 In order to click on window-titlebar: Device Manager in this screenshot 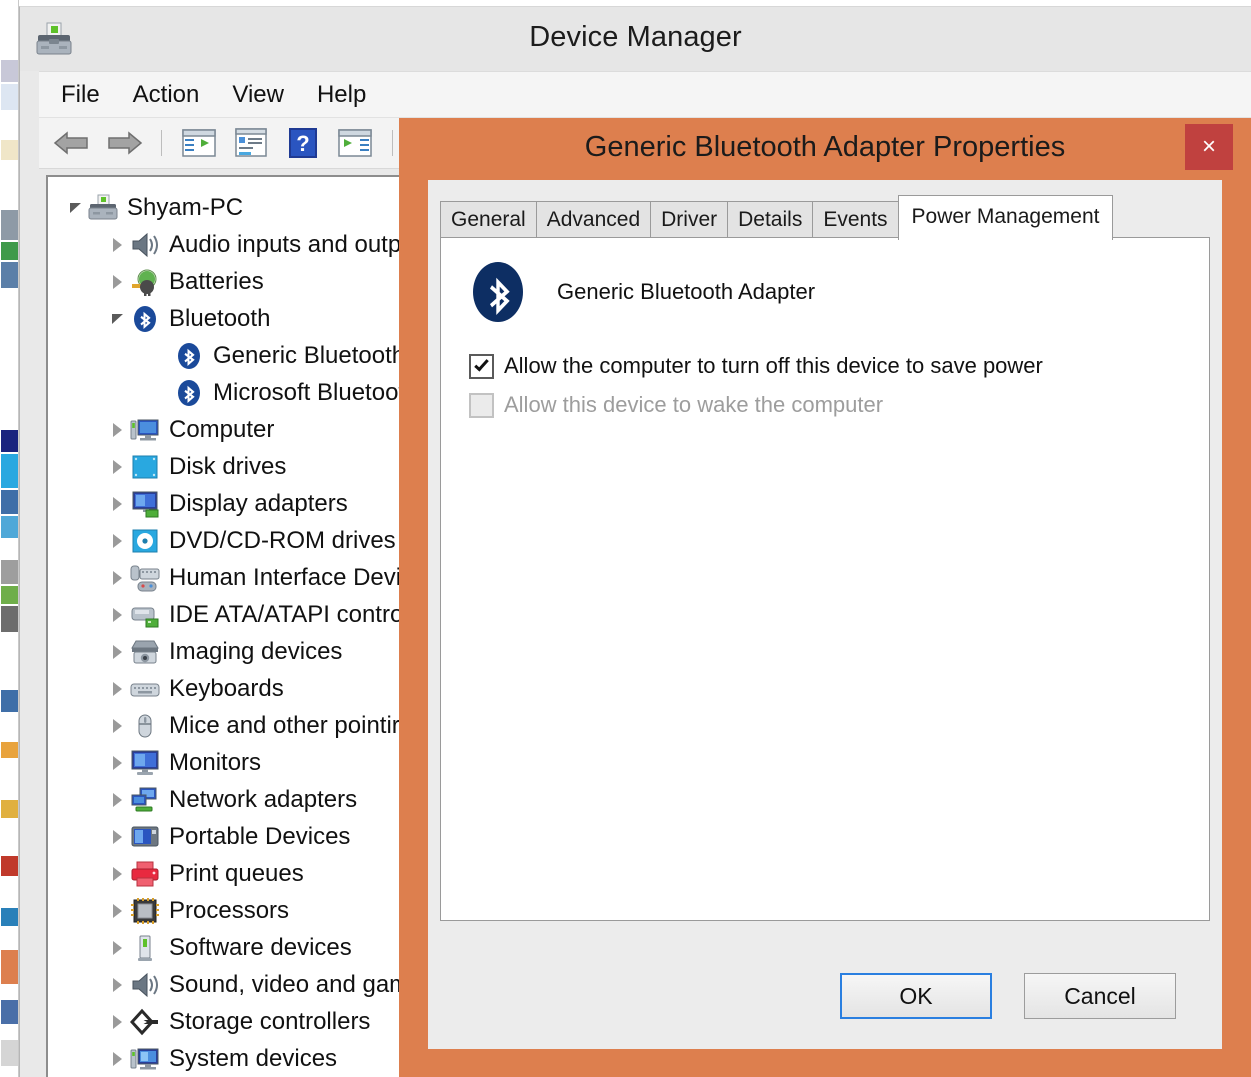, I will do `click(635, 39)`.